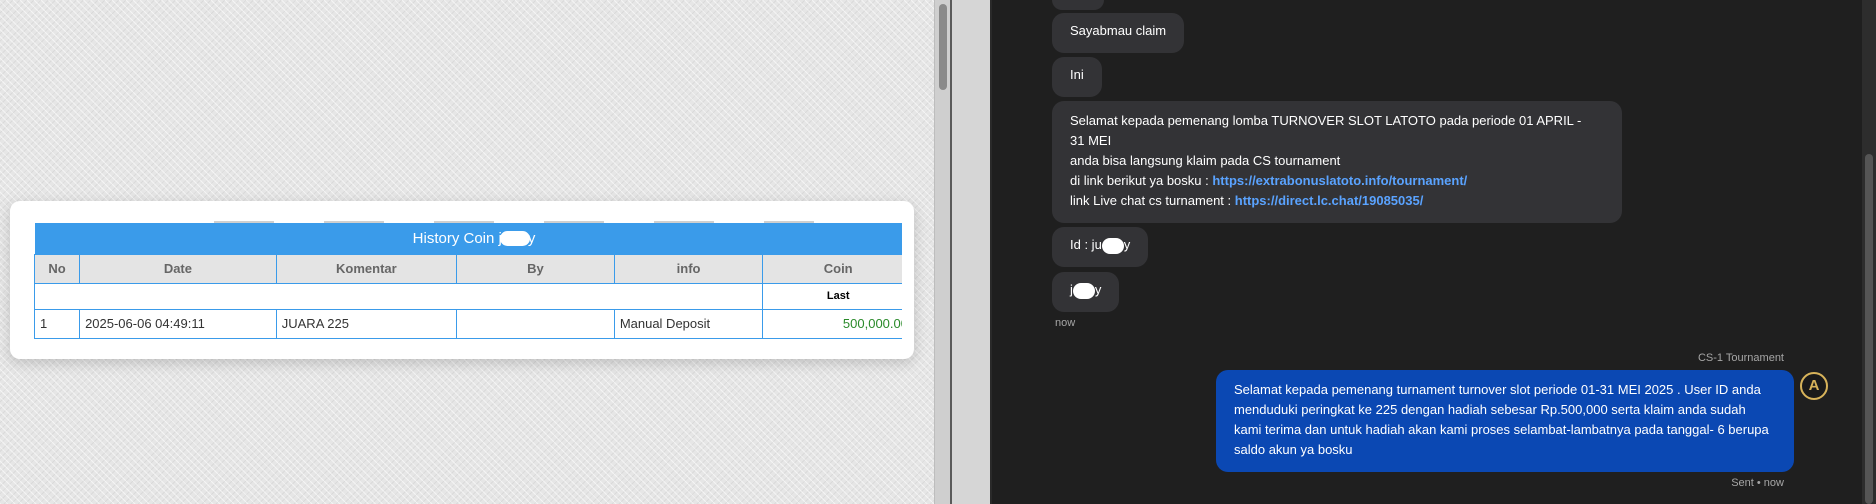  Describe the element at coordinates (688, 268) in the screenshot. I see `column-header-info: info` at that location.